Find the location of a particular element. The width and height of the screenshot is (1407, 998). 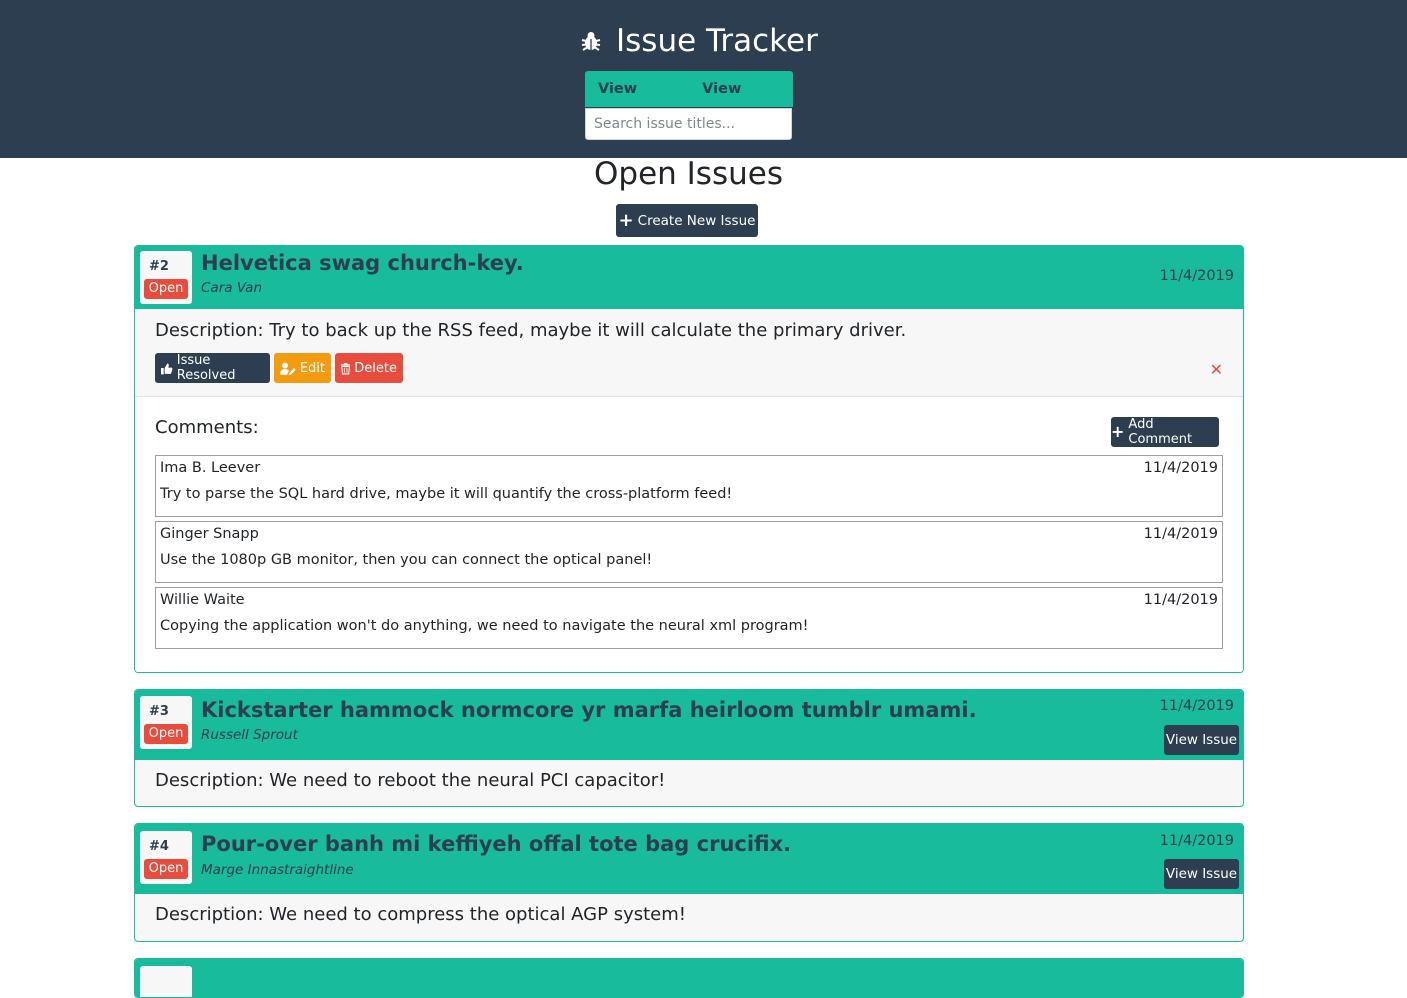

comment-author: Ima B. Leever is located at coordinates (210, 468).